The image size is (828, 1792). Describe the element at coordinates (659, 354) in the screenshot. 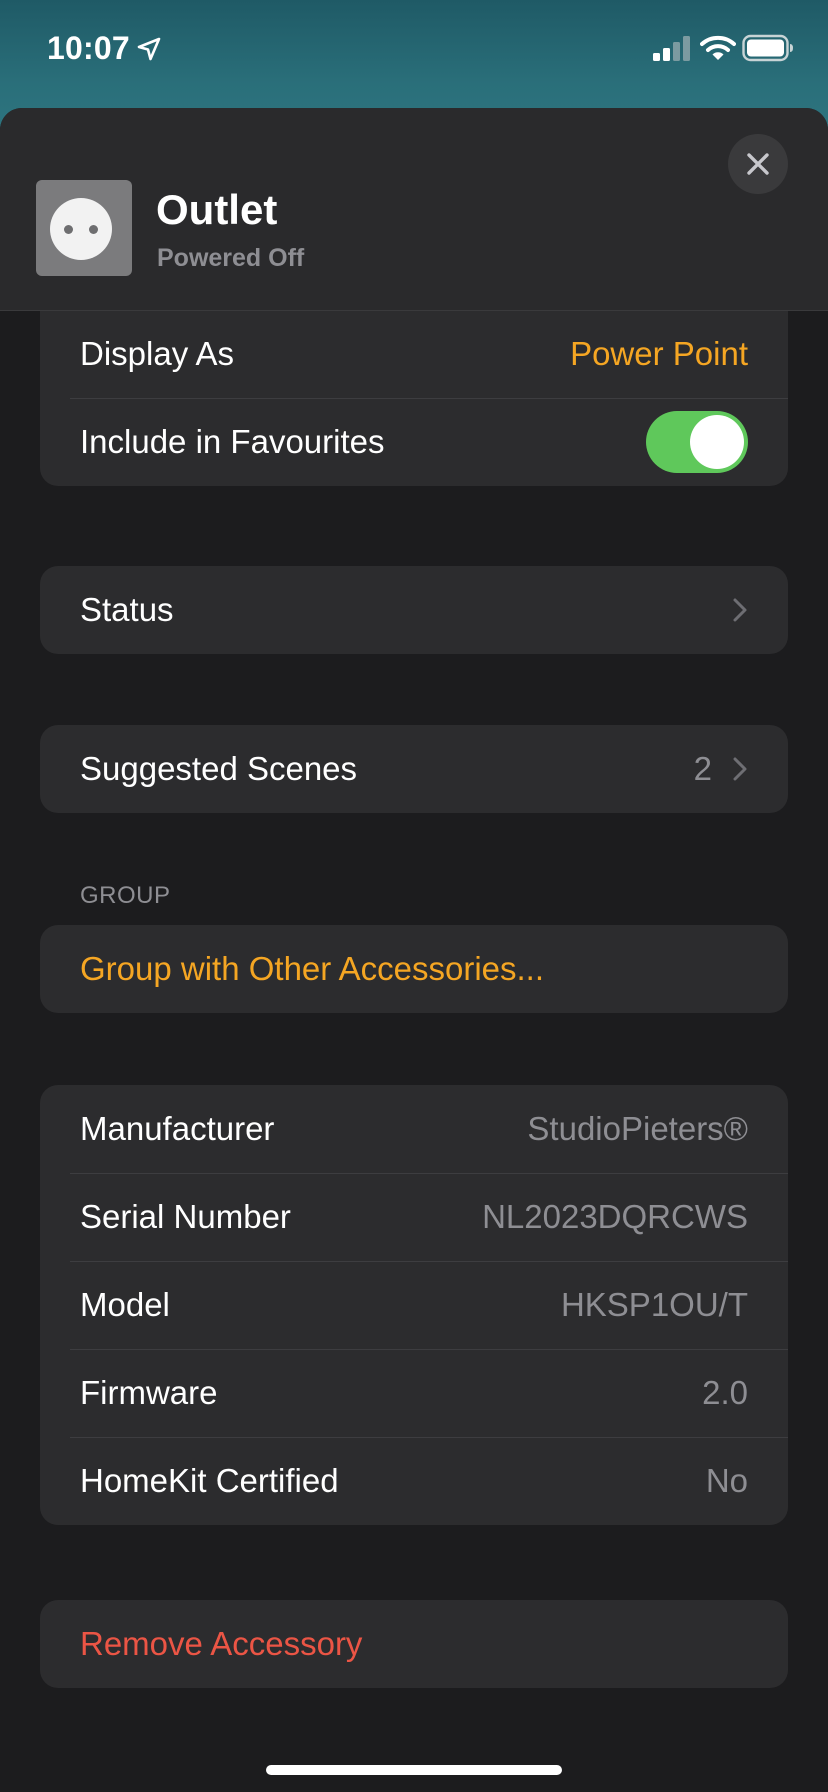

I see `display-as-value: Power Point` at that location.